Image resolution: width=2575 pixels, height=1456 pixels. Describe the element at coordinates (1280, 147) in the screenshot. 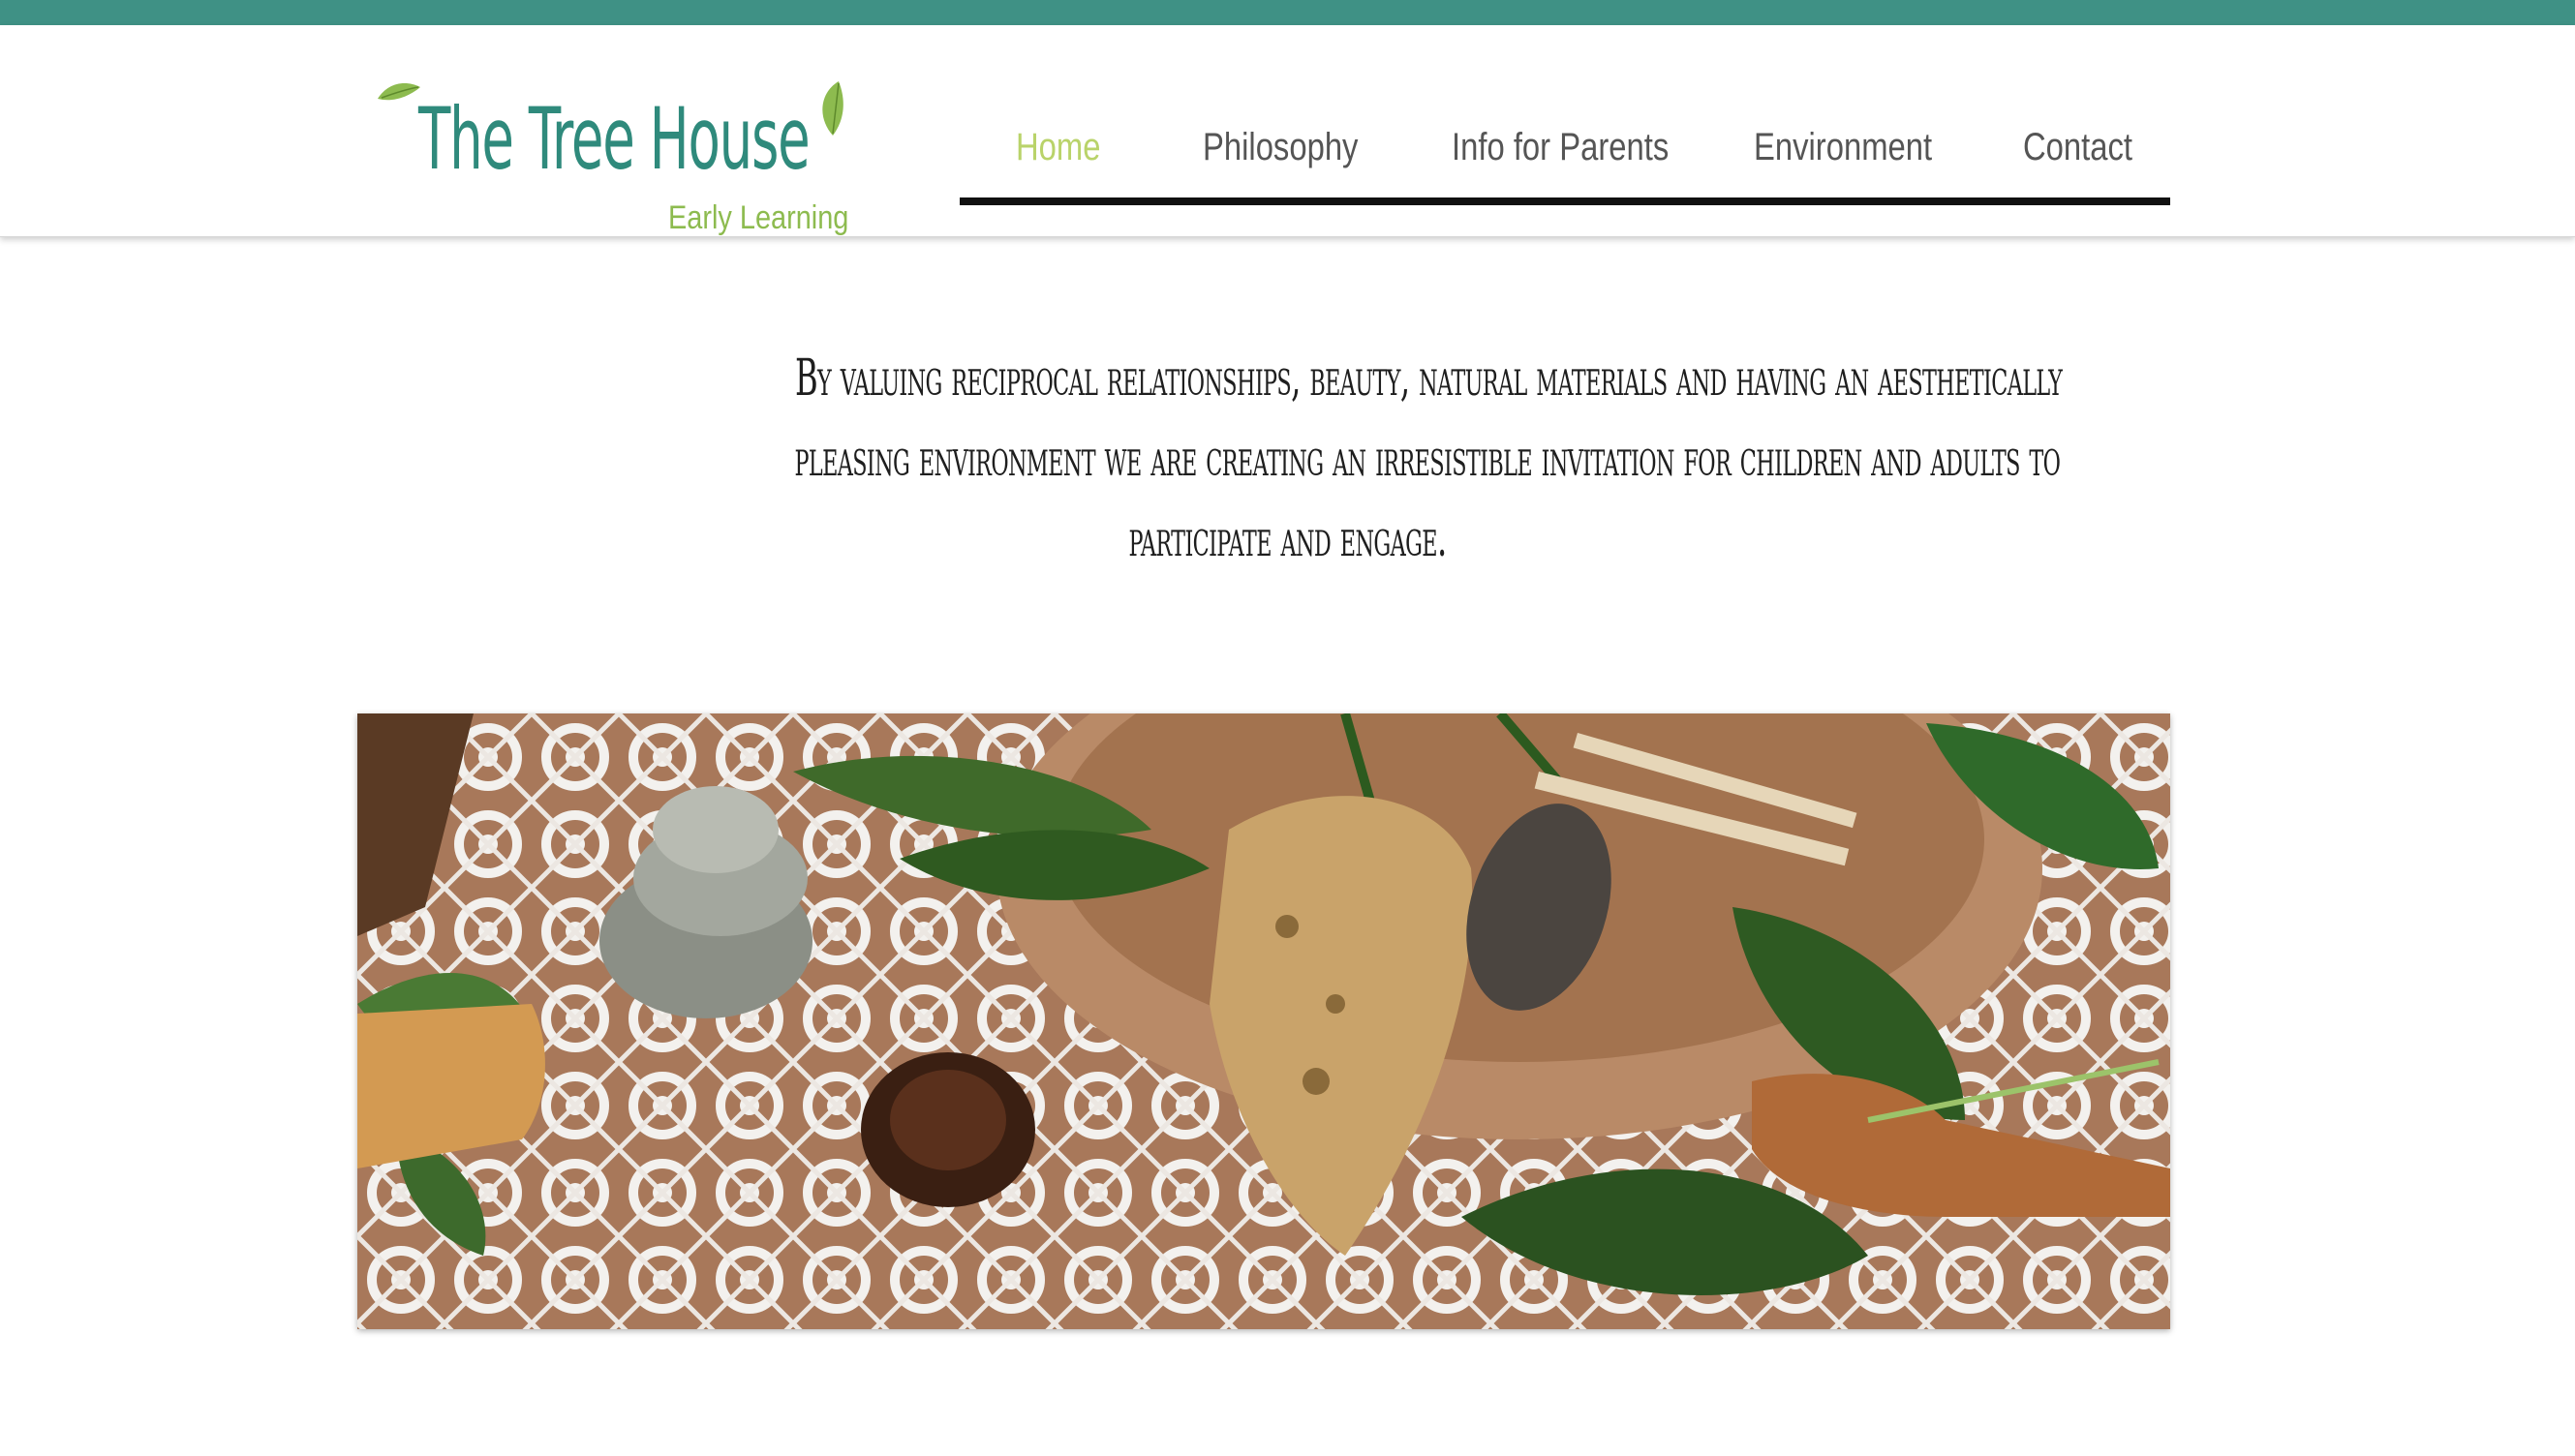

I see `nav-item-philosophy: Philosophy` at that location.